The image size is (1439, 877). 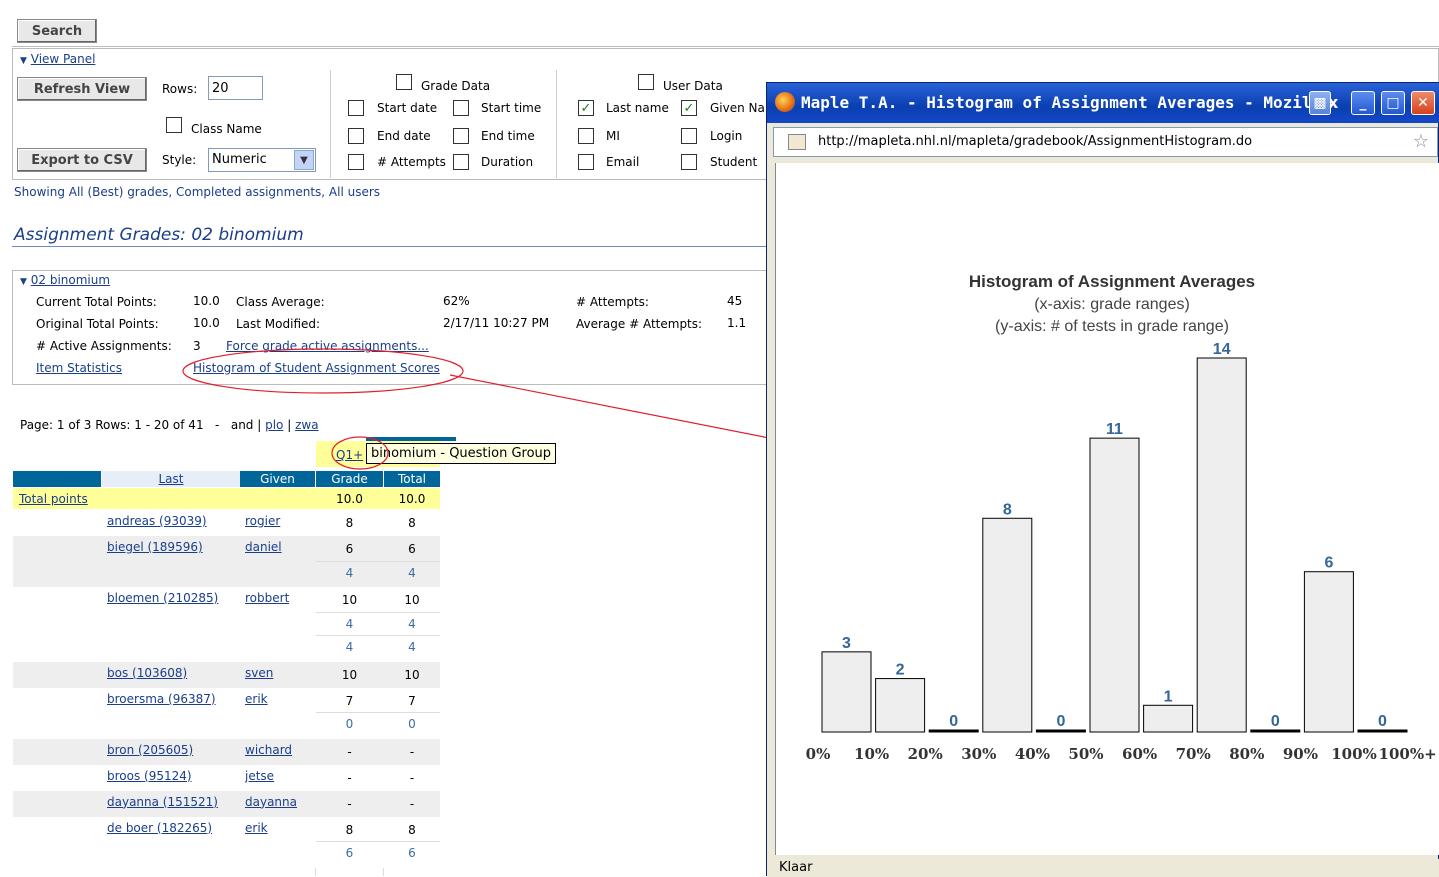 What do you see at coordinates (1103, 868) in the screenshot?
I see `status-bar: Klaar` at bounding box center [1103, 868].